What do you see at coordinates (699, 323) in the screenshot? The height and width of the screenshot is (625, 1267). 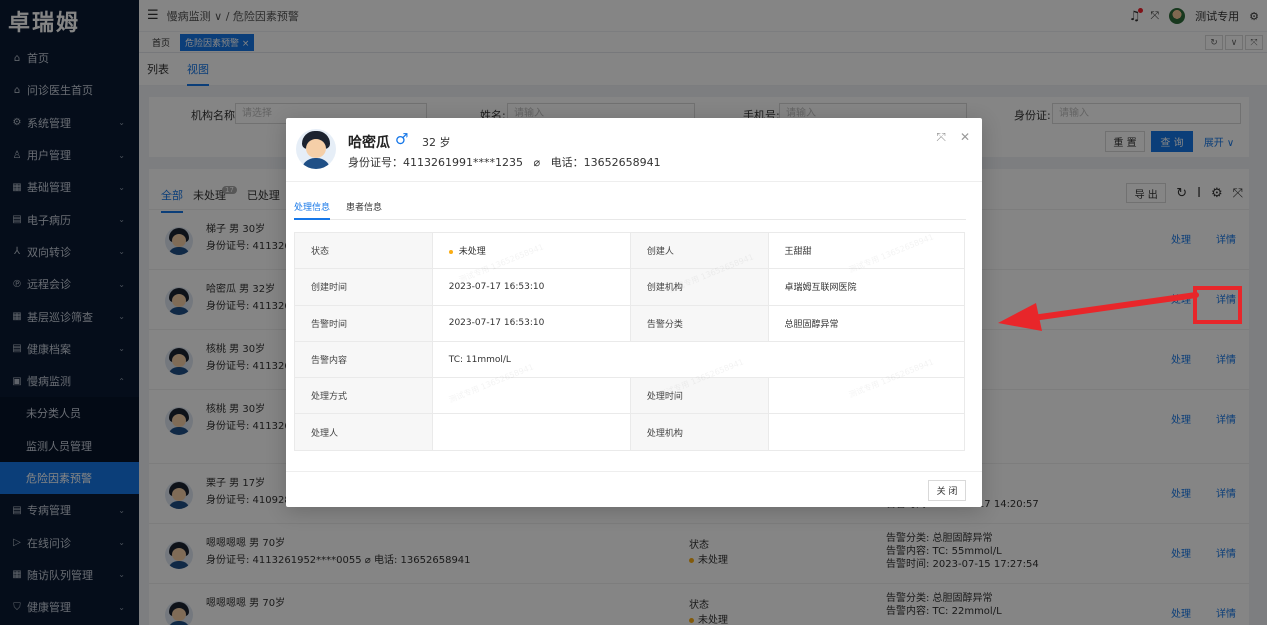 I see `info-key: 告警分类` at bounding box center [699, 323].